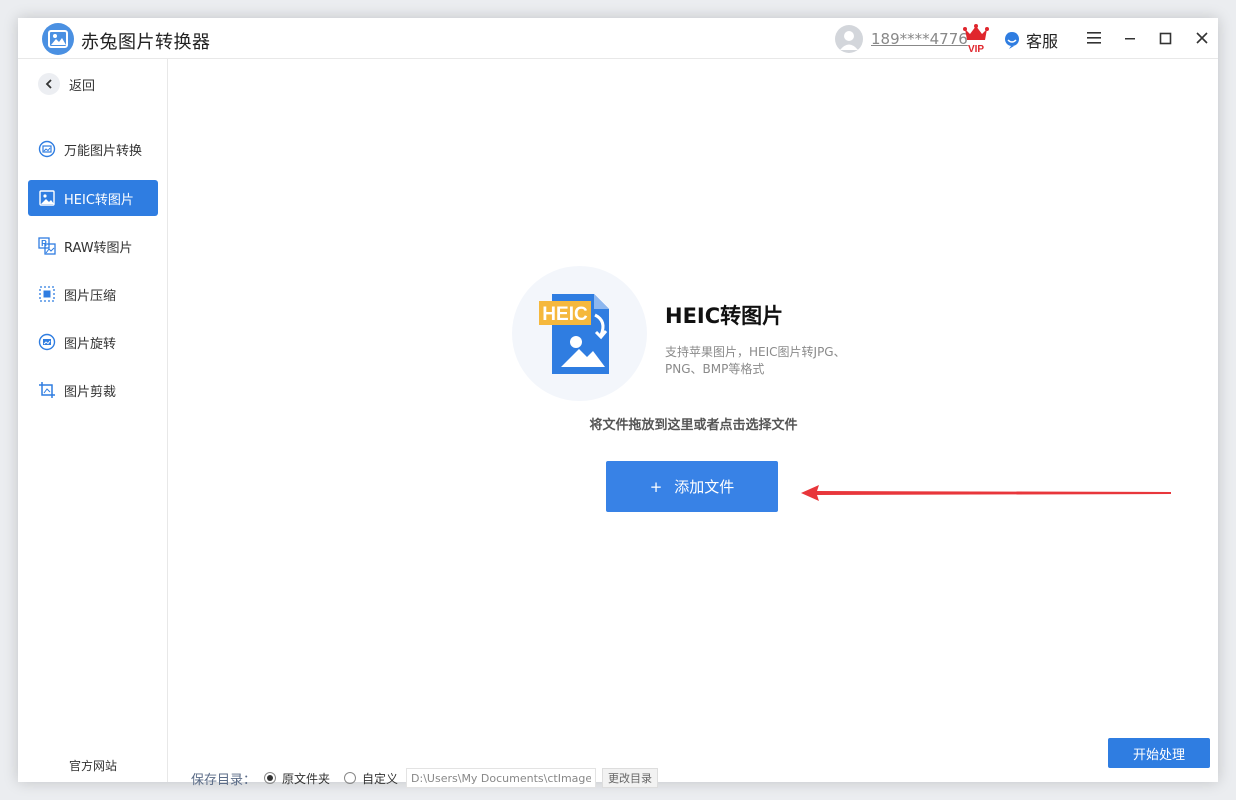 The image size is (1236, 800). Describe the element at coordinates (66, 84) in the screenshot. I see `back-button: 返回` at that location.